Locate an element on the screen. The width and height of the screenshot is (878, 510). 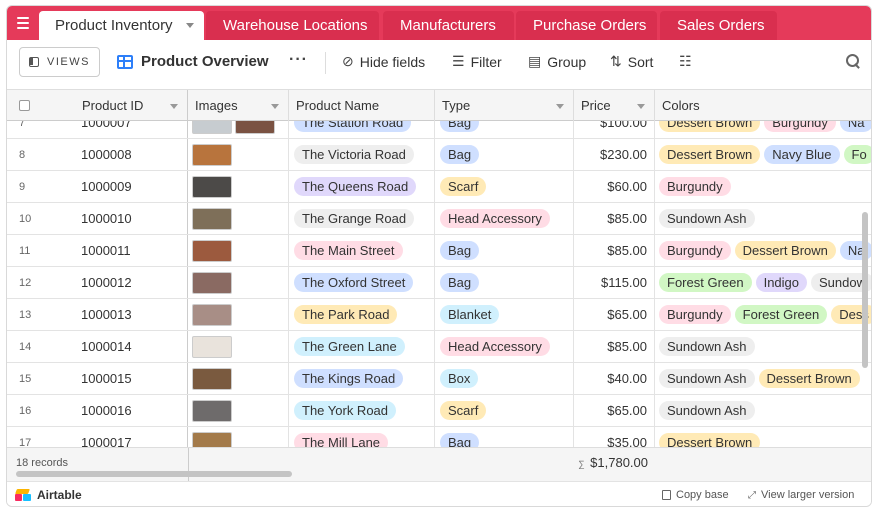
product-name-cell: The Queens Road is located at coordinates (362, 186).